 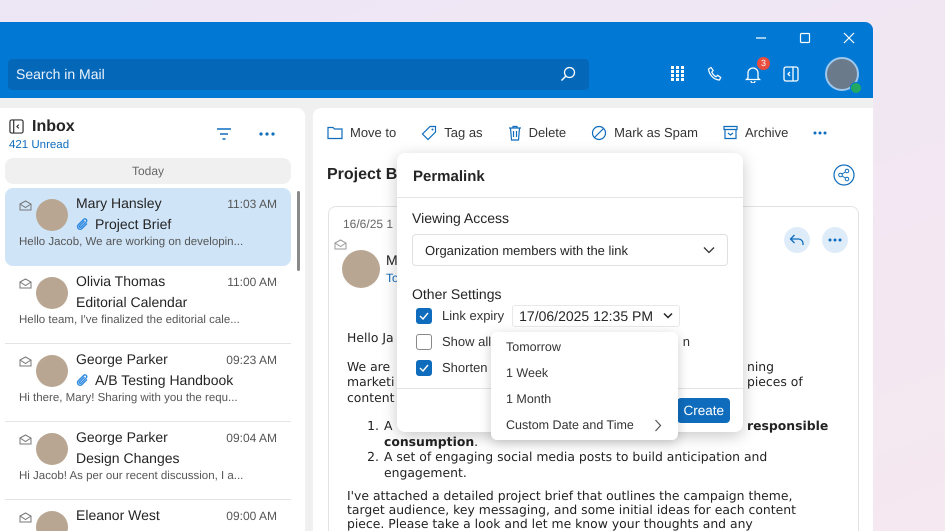 What do you see at coordinates (644, 132) in the screenshot?
I see `toolbar-button: Mark as Spam` at bounding box center [644, 132].